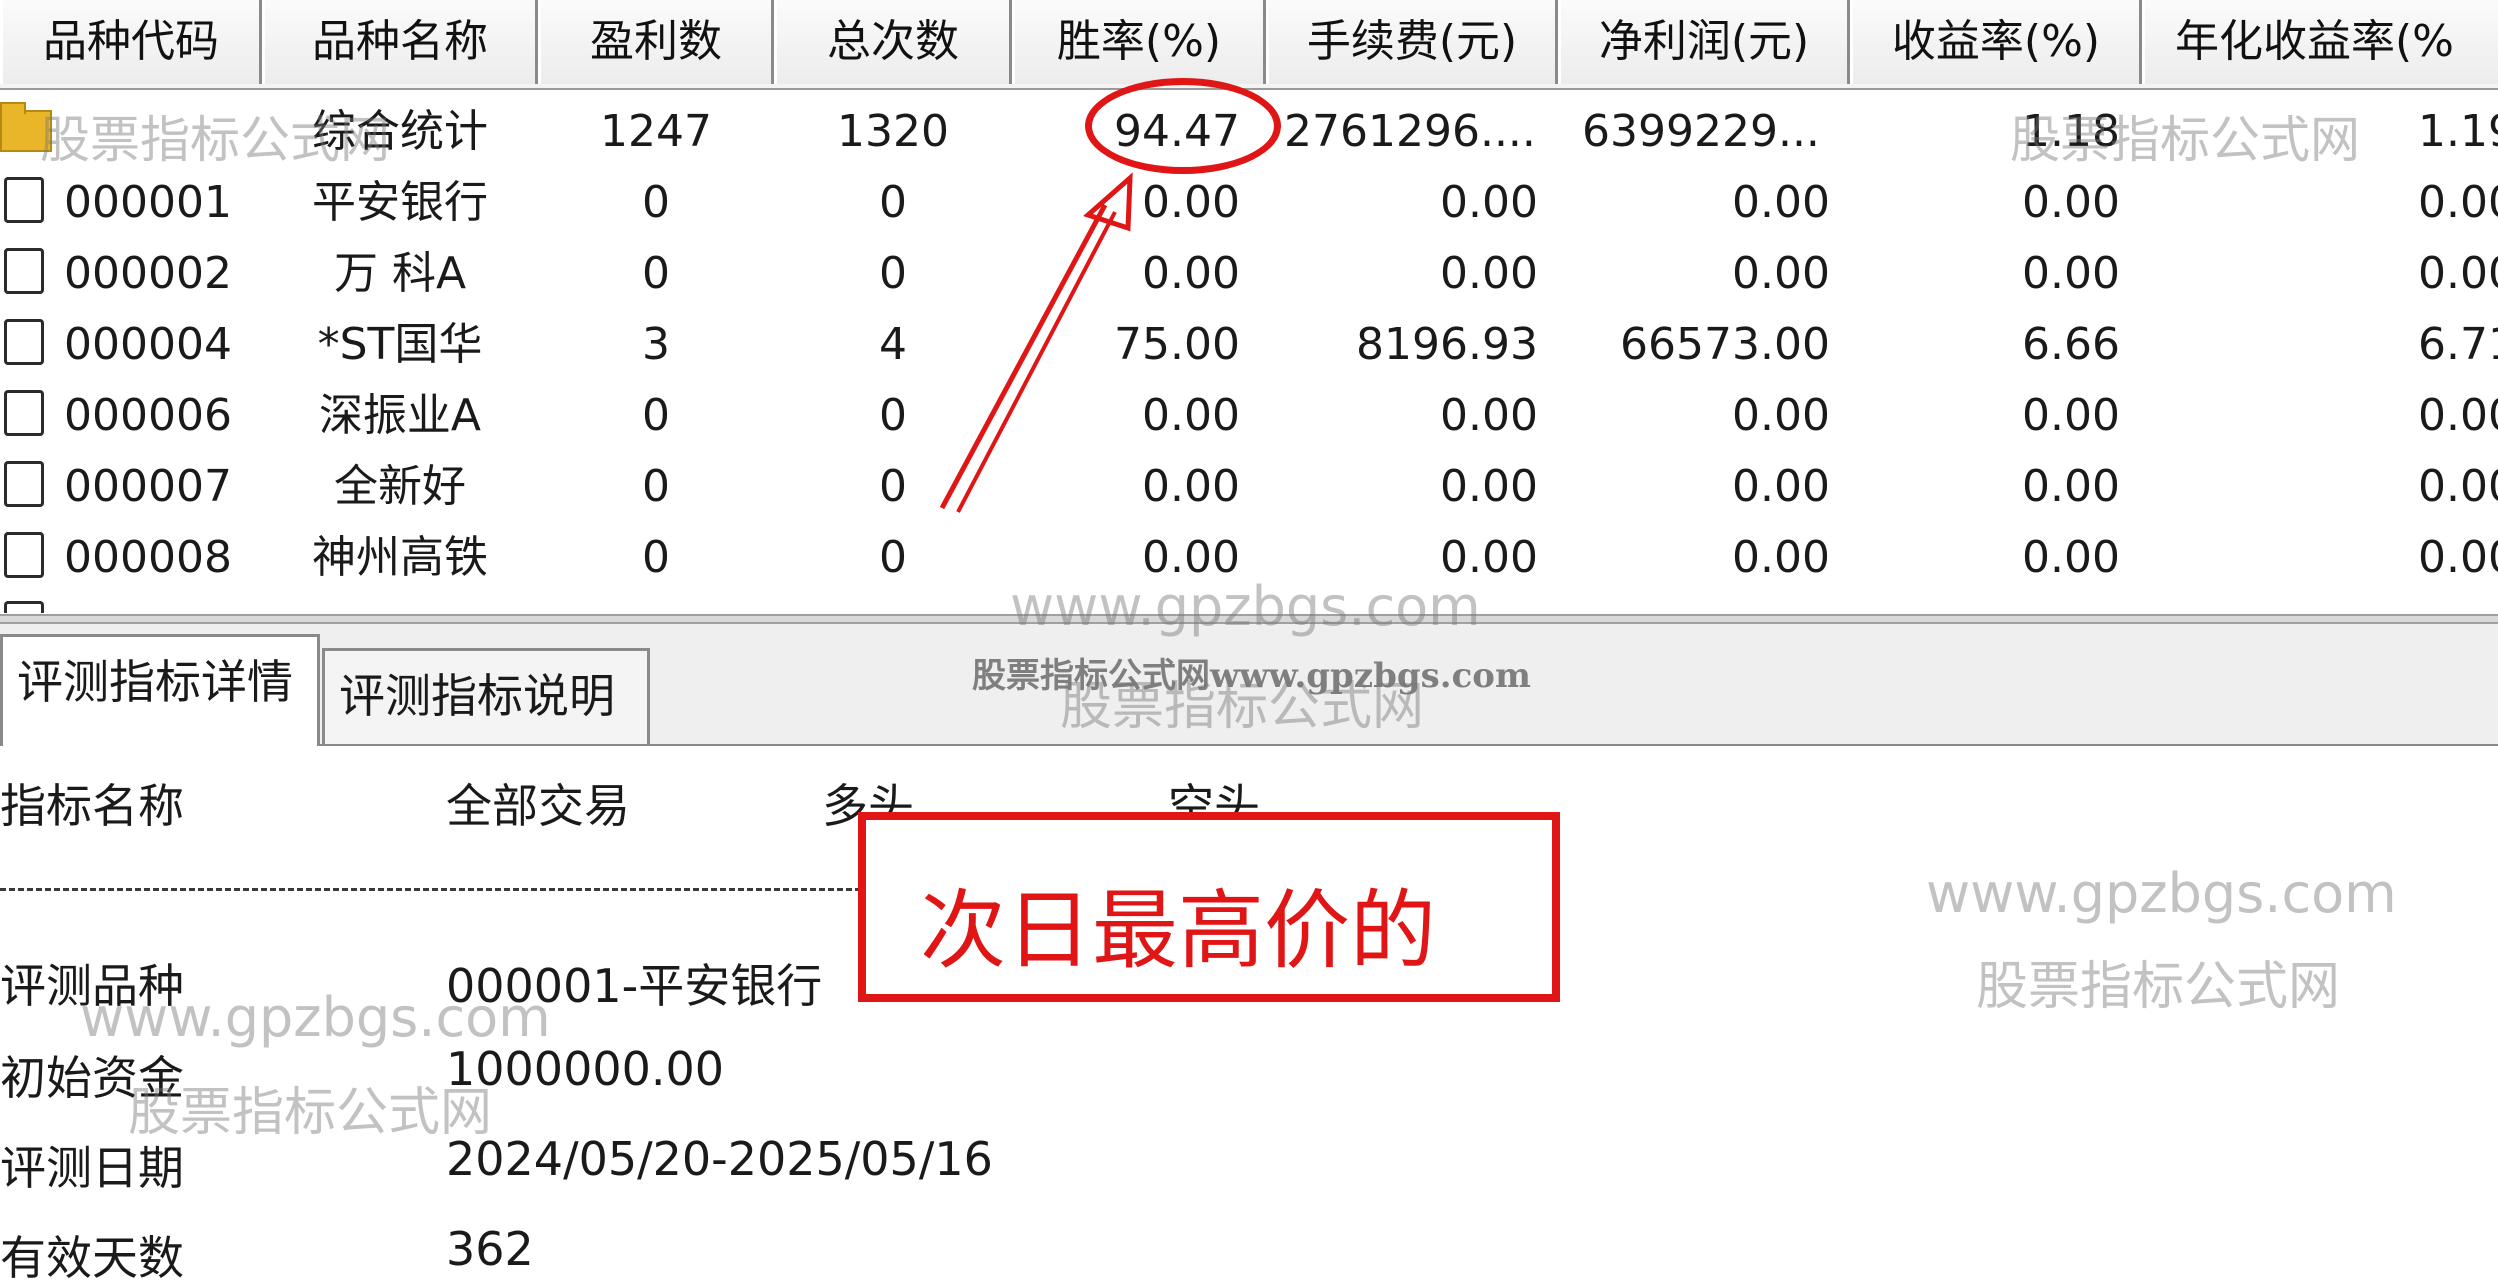 This screenshot has width=2498, height=1288. Describe the element at coordinates (1412, 42) in the screenshot. I see `column-header-fee: 手续费(元)` at that location.